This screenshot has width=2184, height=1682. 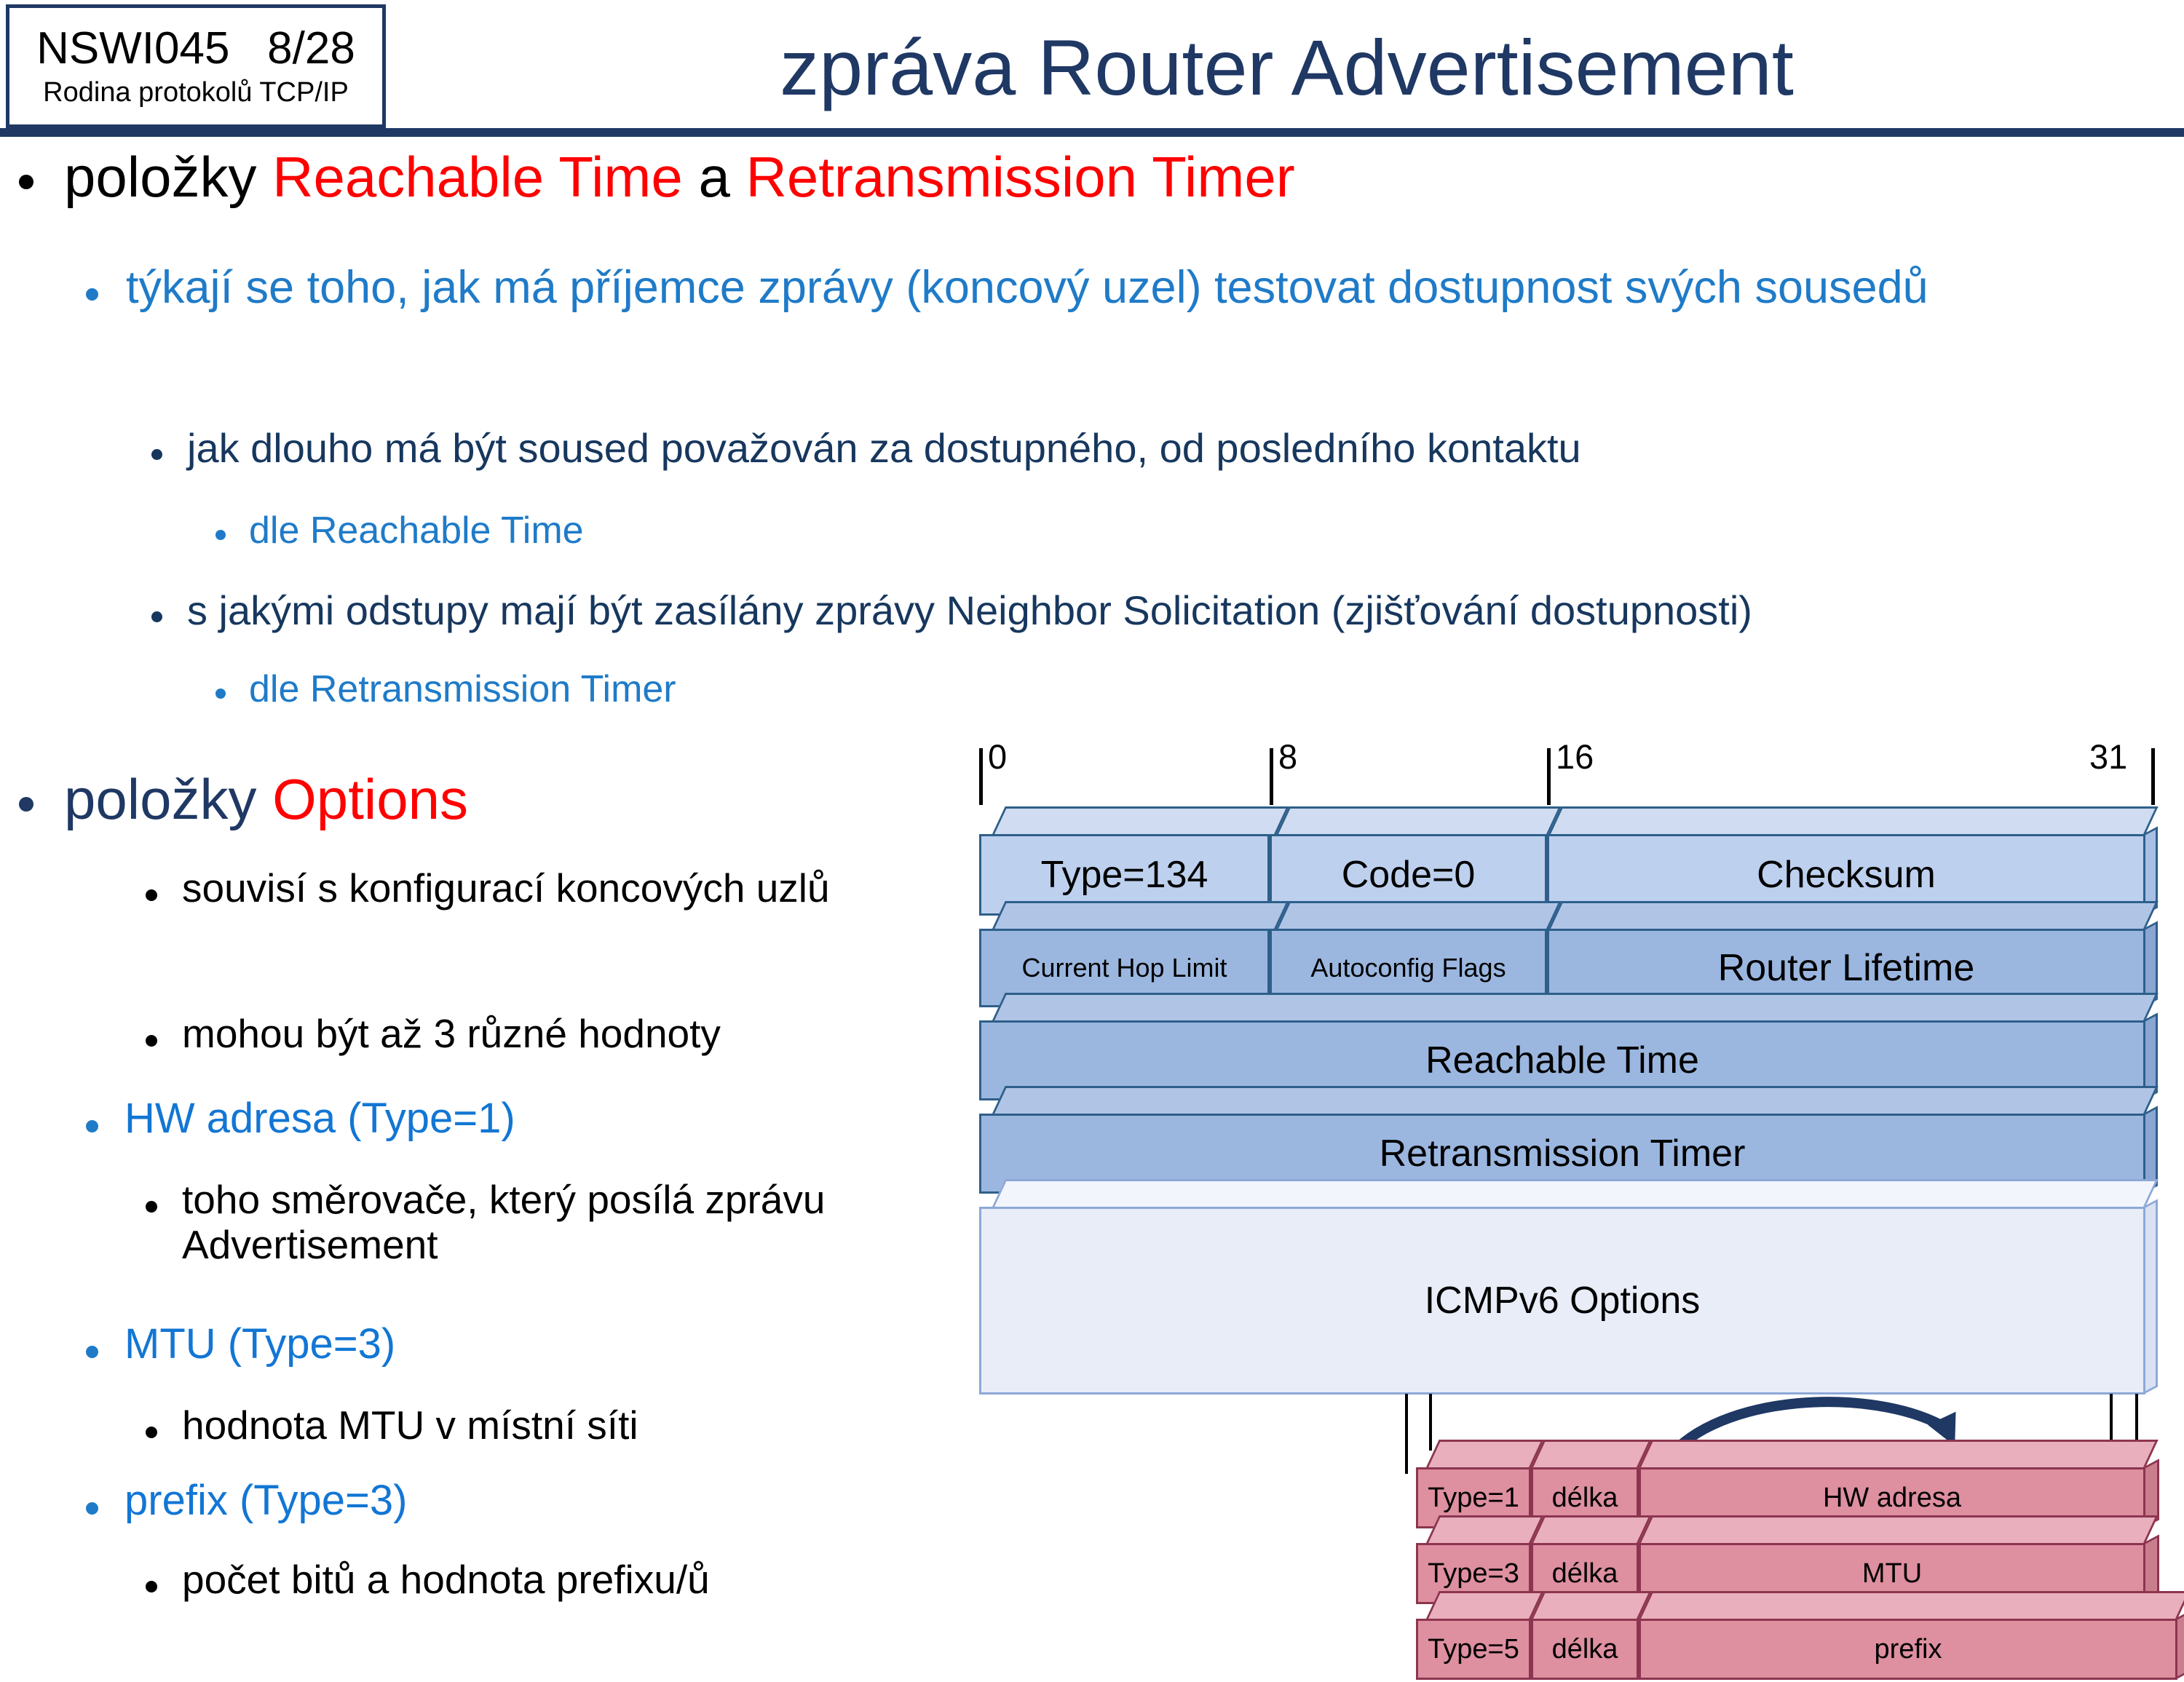 What do you see at coordinates (410, 1425) in the screenshot?
I see `bullet-text: hodnota MTU v místní síti` at bounding box center [410, 1425].